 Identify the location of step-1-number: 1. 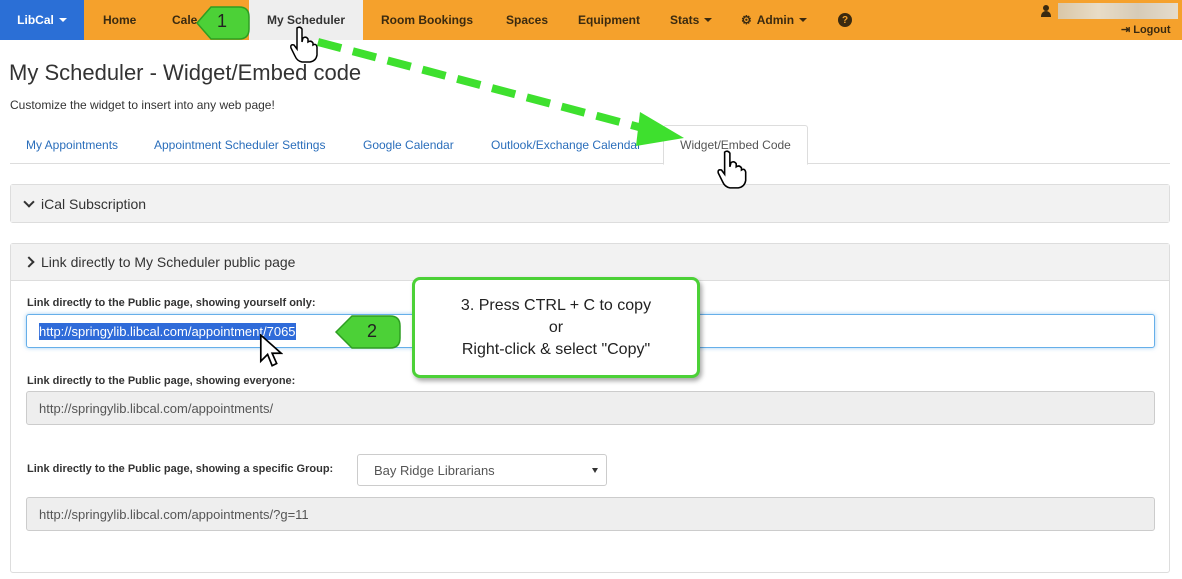
(222, 21).